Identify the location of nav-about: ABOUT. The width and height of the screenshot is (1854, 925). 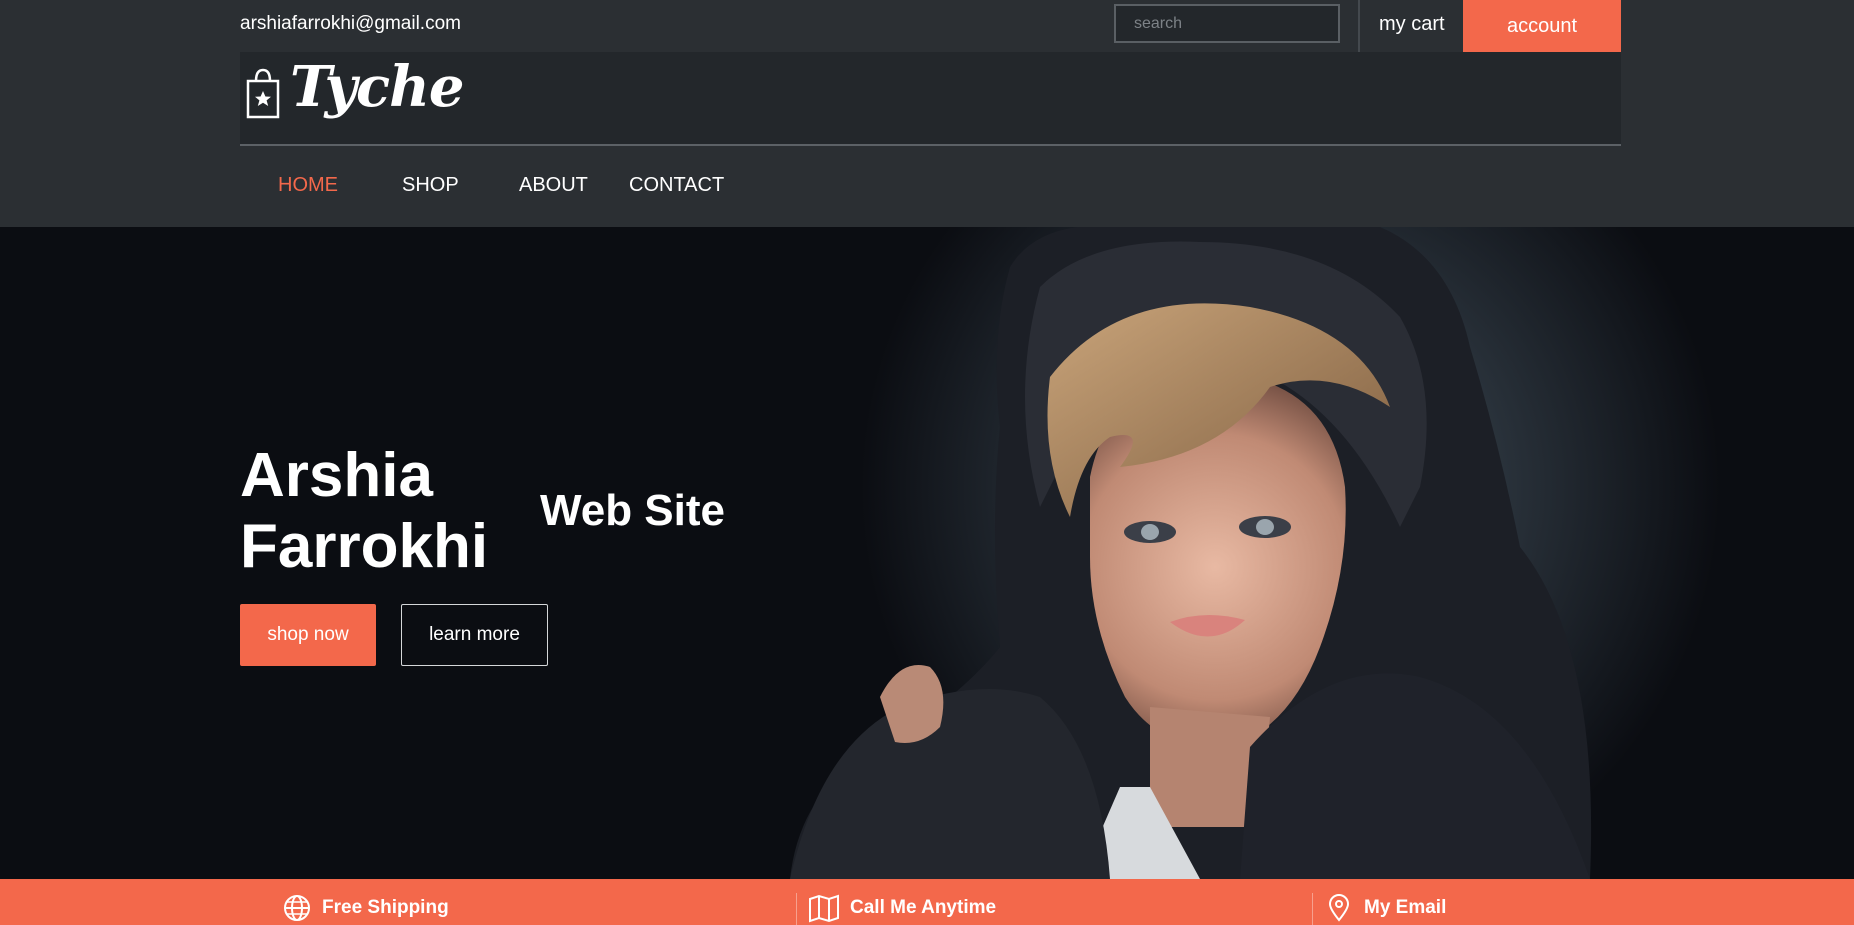
(553, 185).